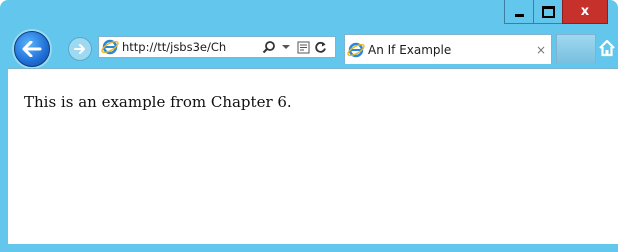  What do you see at coordinates (519, 15) in the screenshot?
I see `minimize-icon` at bounding box center [519, 15].